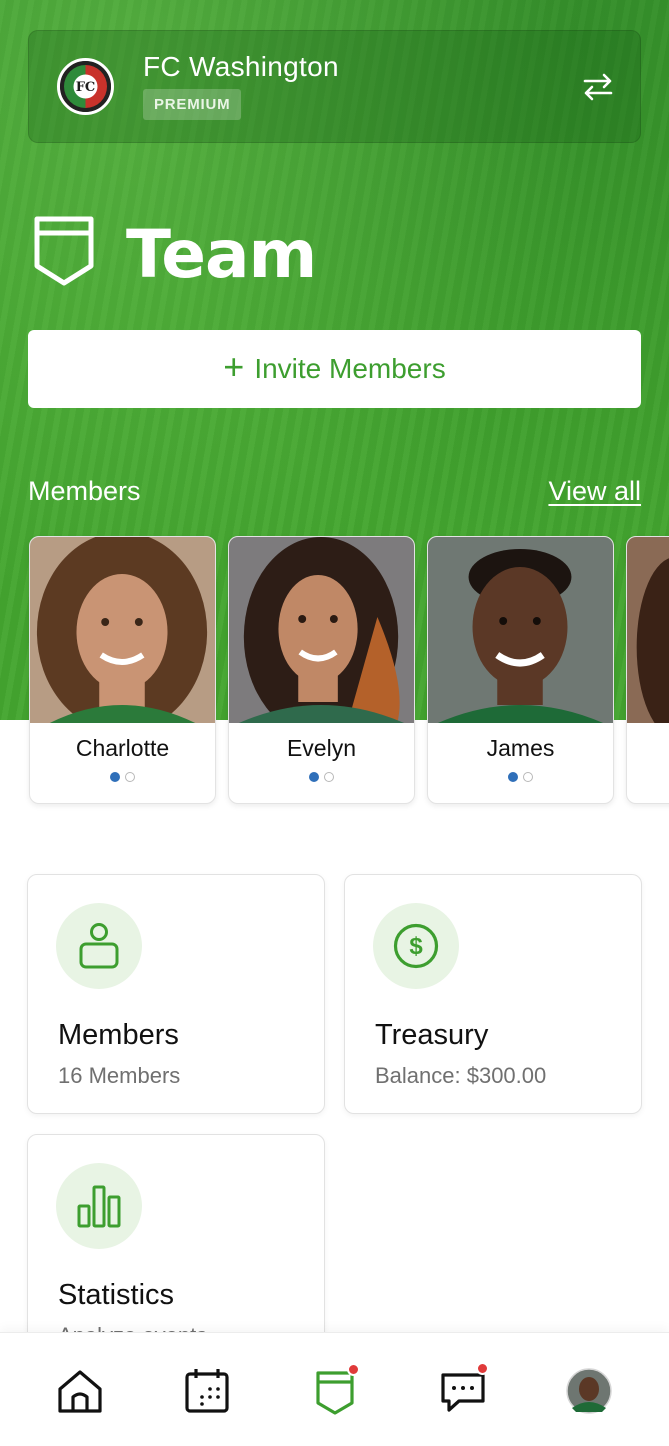 The image size is (669, 1446). What do you see at coordinates (493, 994) in the screenshot?
I see `treasury-tile: $ Treasury Balance: $300.00` at bounding box center [493, 994].